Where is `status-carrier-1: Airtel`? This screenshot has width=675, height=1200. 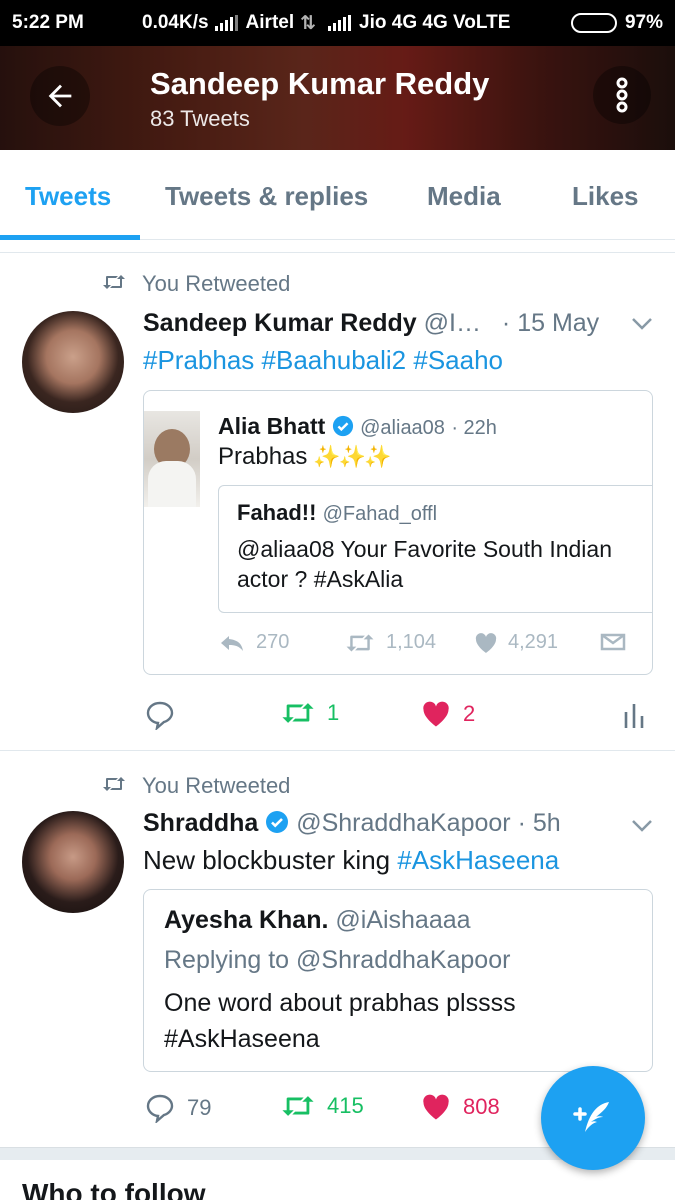
status-carrier-1: Airtel is located at coordinates (270, 22).